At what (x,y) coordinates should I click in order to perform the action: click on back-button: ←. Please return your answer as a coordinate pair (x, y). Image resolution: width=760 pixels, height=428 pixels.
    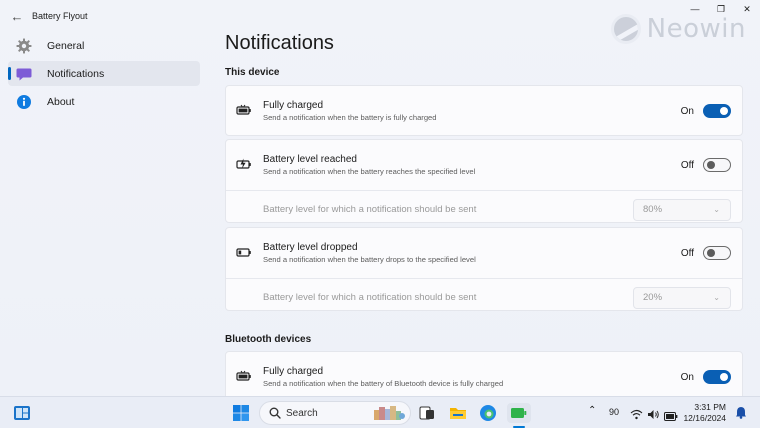
    Looking at the image, I should click on (17, 16).